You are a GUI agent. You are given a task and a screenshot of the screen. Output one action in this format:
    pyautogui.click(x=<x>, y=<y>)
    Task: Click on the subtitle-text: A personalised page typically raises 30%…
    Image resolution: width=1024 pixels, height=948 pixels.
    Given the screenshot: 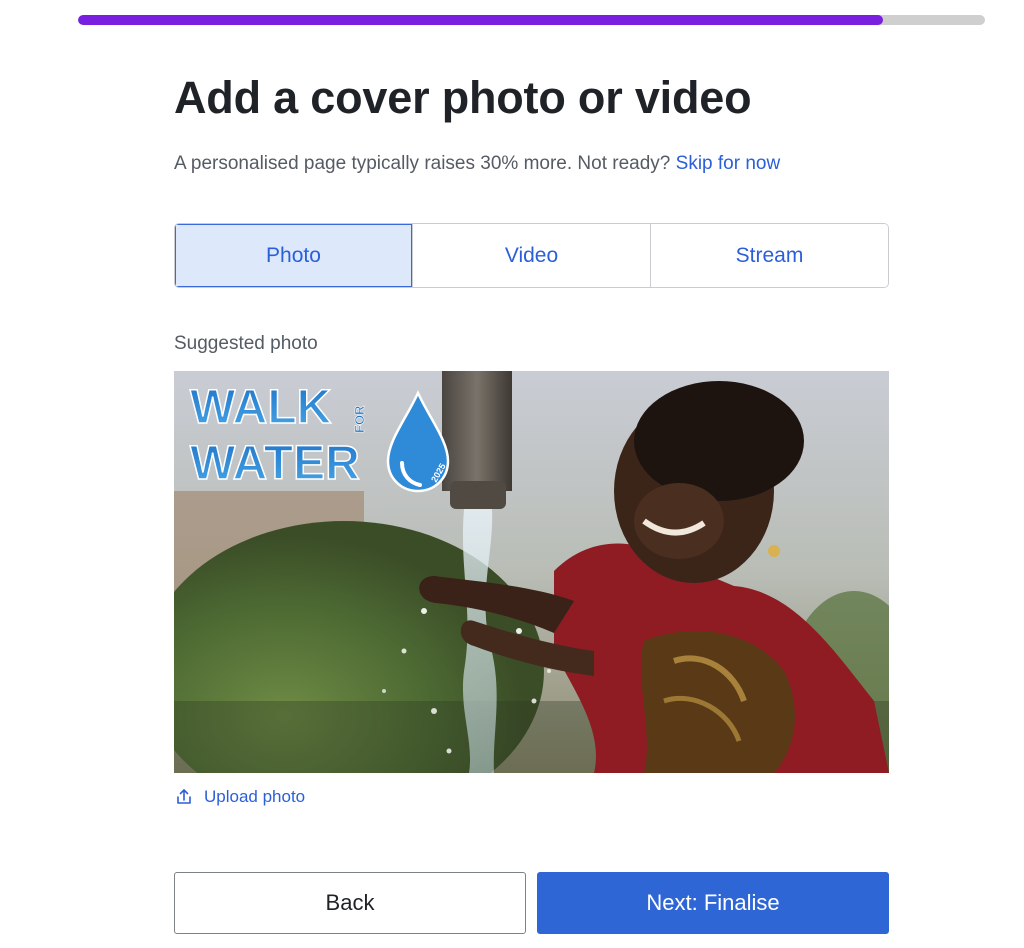 What is the action you would take?
    pyautogui.click(x=425, y=163)
    